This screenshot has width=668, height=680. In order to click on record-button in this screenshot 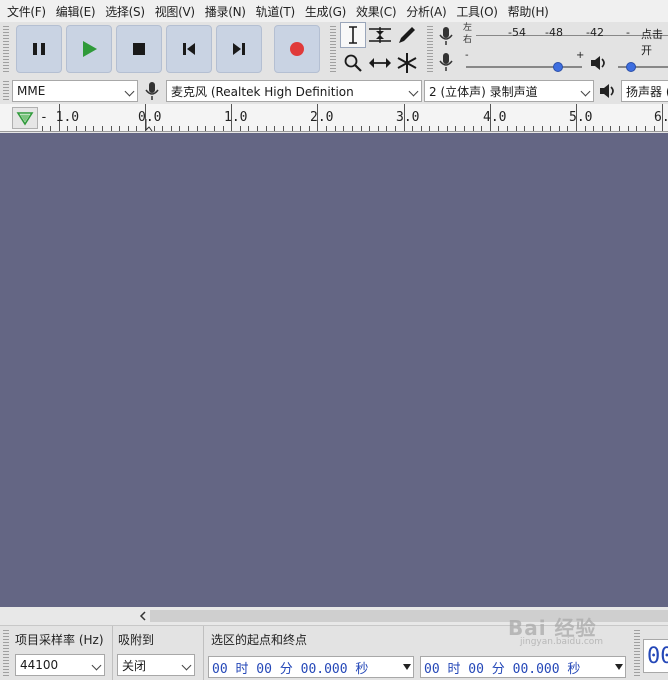, I will do `click(297, 49)`.